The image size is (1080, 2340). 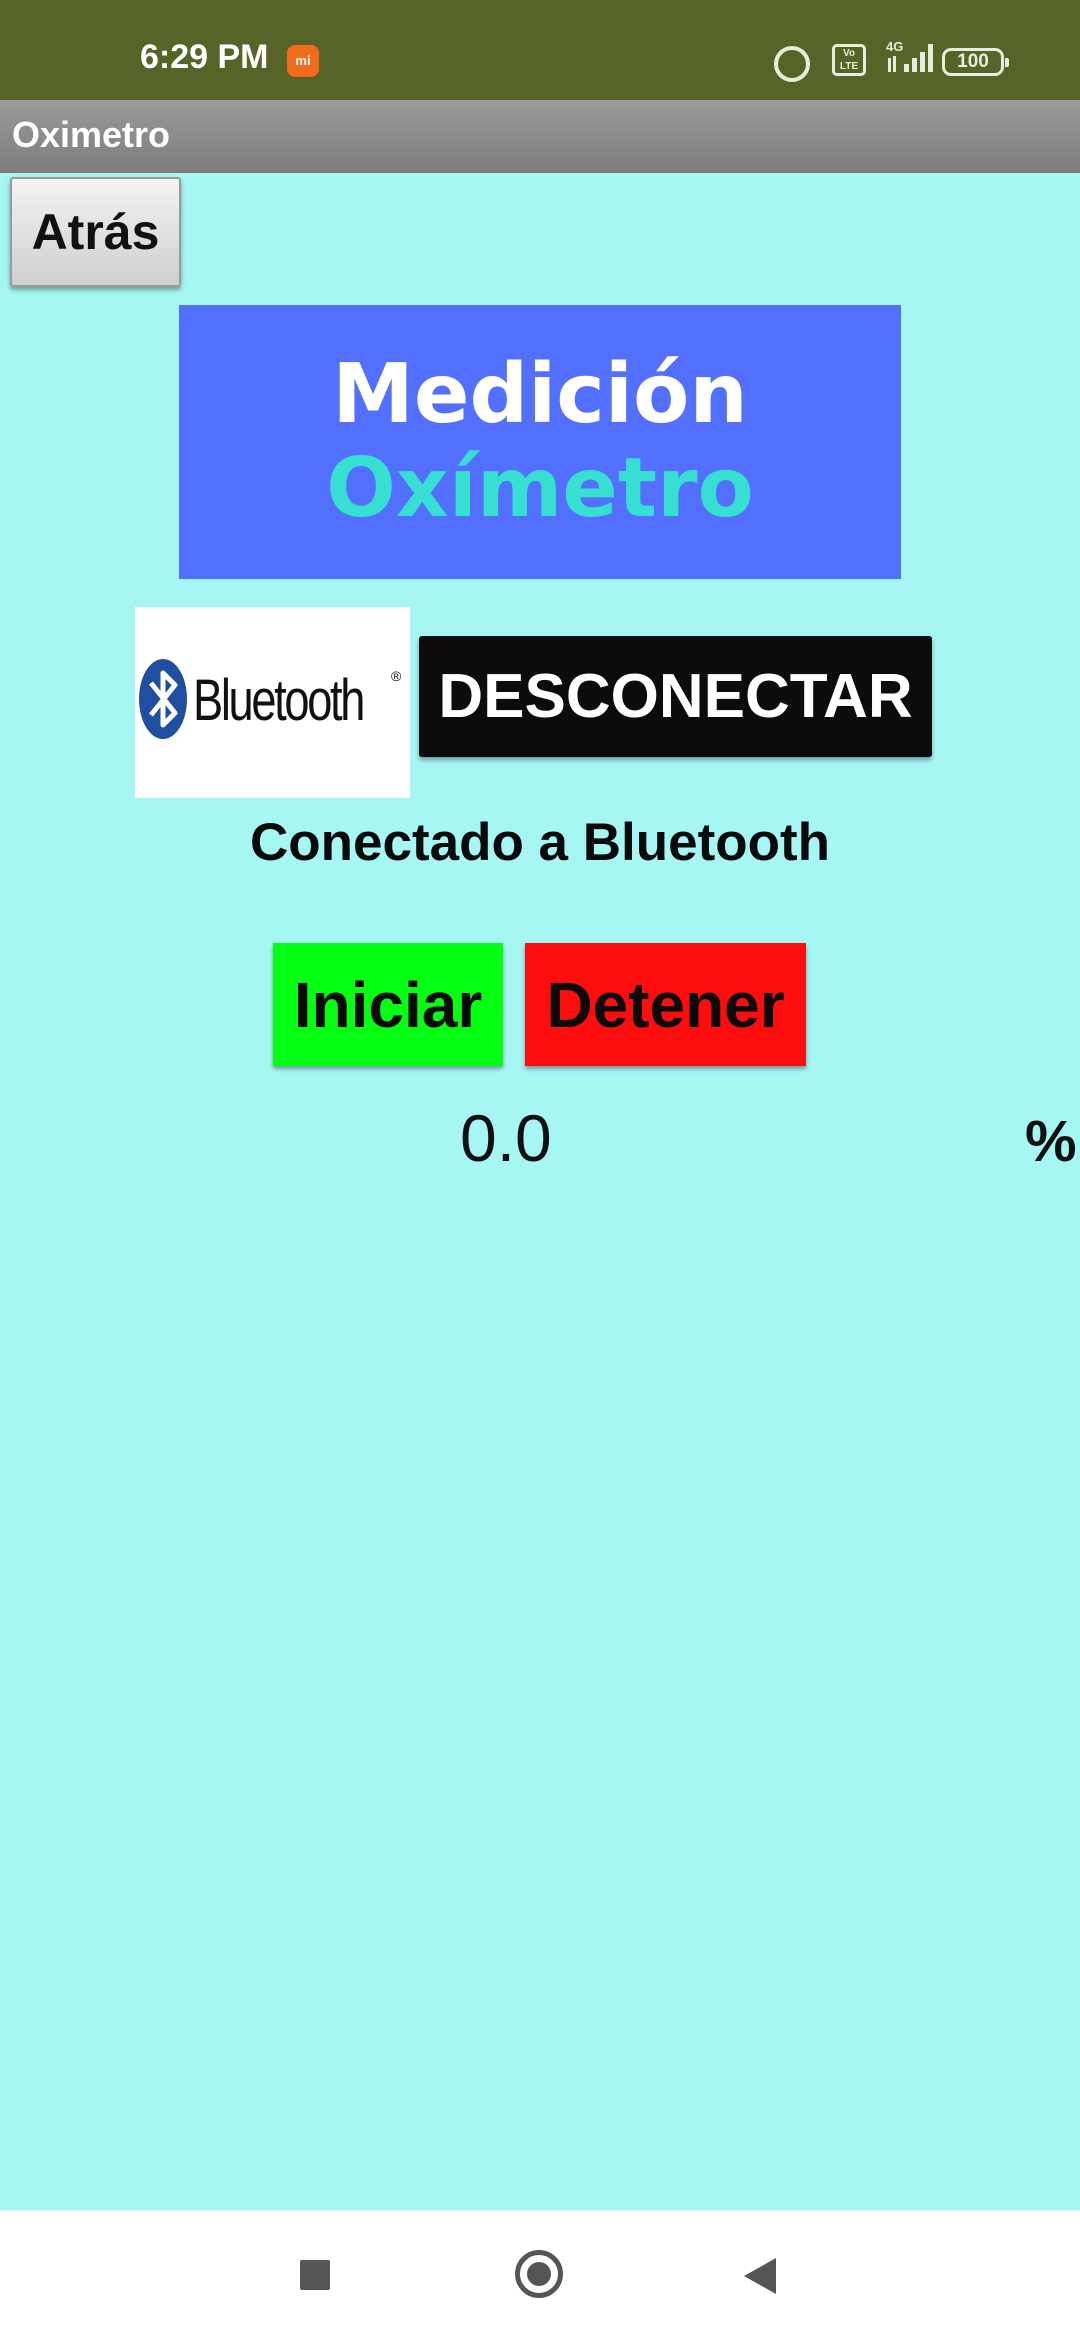 What do you see at coordinates (279, 700) in the screenshot?
I see `bluetooth-logo-text: Bluetooth` at bounding box center [279, 700].